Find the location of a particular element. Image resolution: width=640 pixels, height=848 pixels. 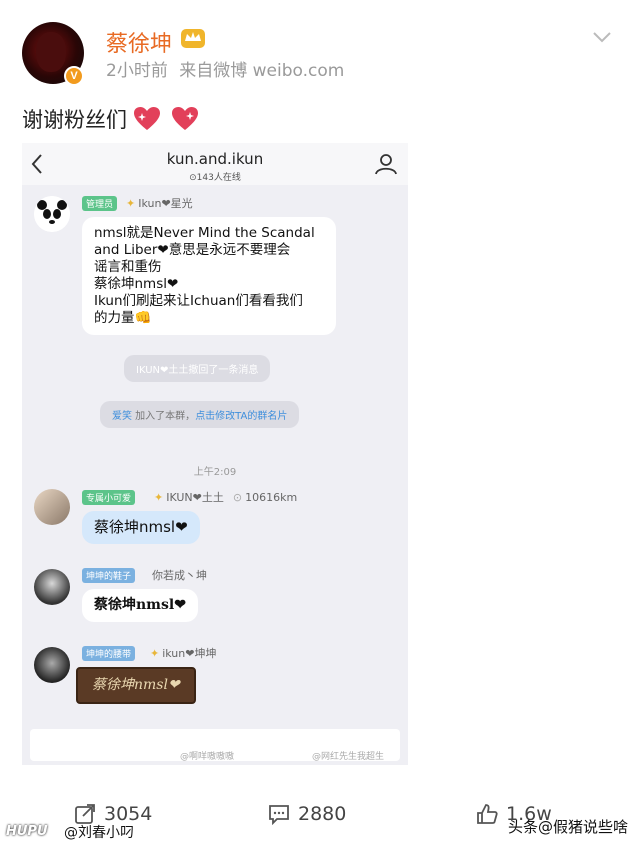

sender-name: ✦ ikun❤坤坤 is located at coordinates (183, 653).